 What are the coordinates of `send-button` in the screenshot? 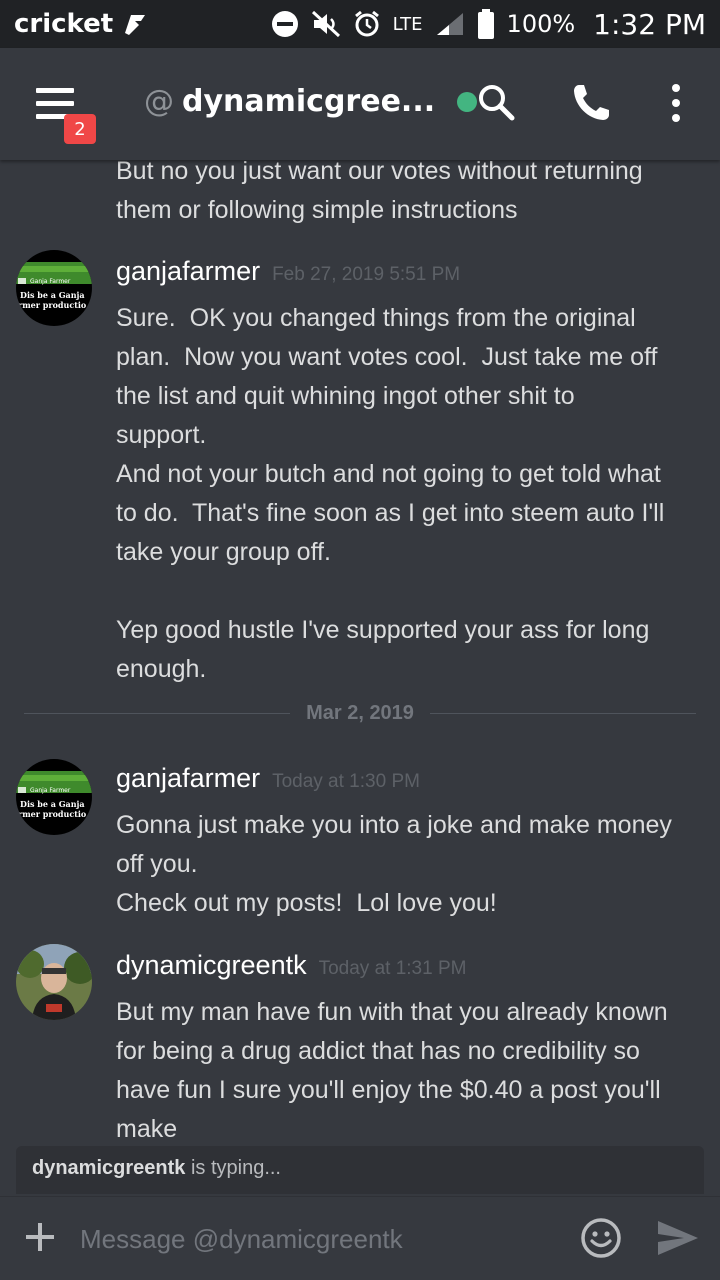 It's located at (678, 1240).